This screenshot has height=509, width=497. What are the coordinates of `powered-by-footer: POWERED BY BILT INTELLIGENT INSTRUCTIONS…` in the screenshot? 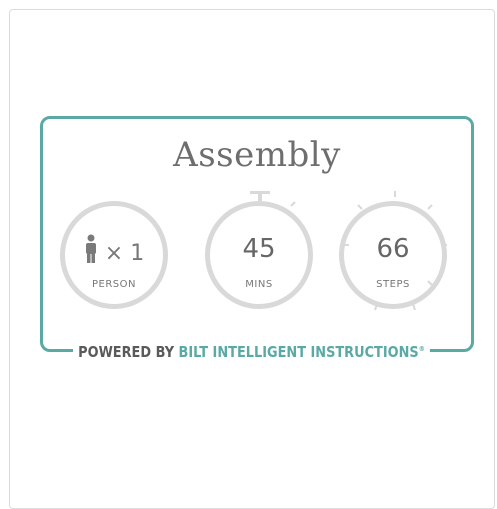 It's located at (251, 352).